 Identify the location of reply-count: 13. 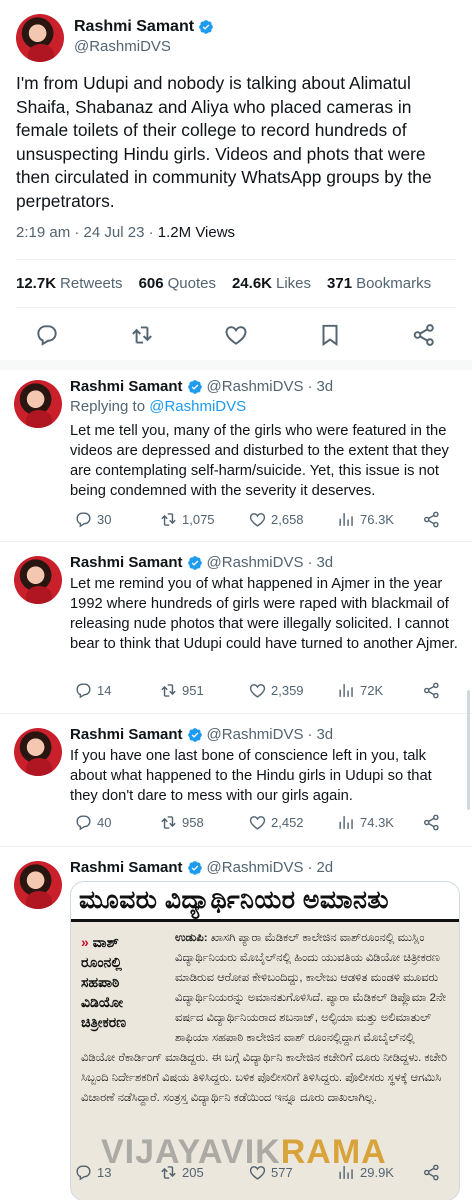
(104, 1172).